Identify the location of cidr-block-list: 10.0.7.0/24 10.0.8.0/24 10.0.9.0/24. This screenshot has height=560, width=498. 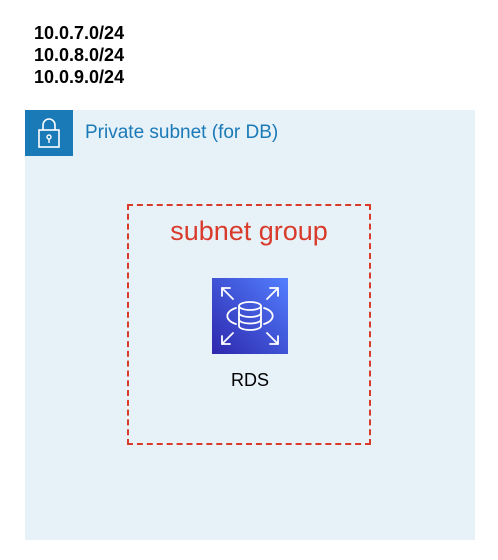
(79, 55).